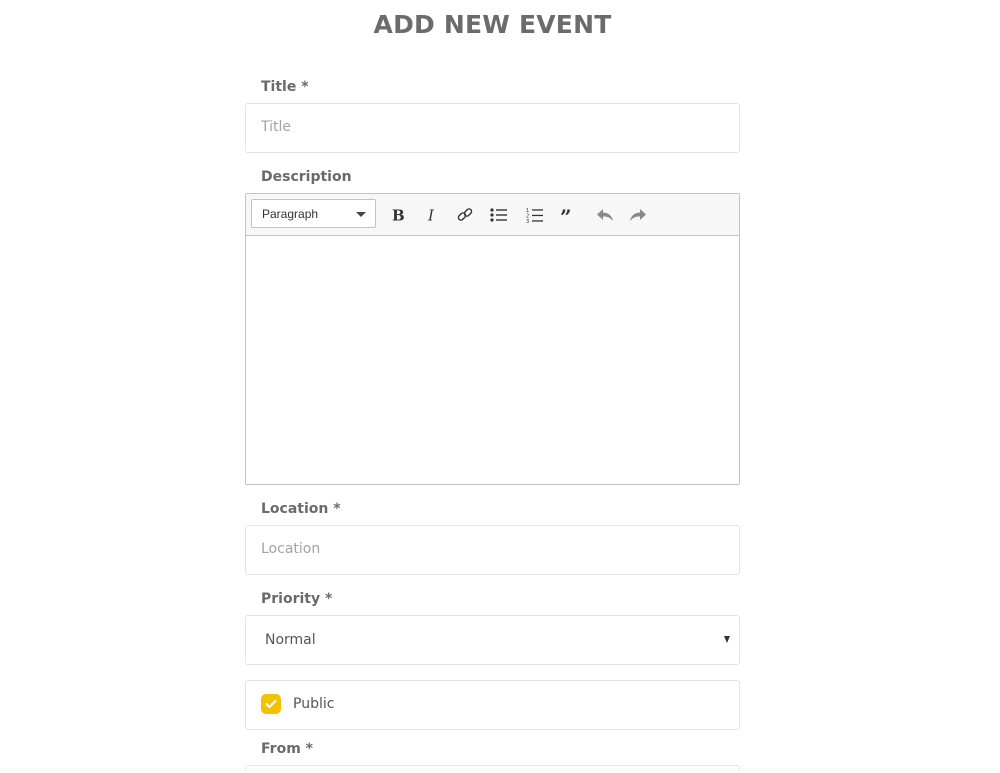  What do you see at coordinates (285, 87) in the screenshot?
I see `title-label: Title *` at bounding box center [285, 87].